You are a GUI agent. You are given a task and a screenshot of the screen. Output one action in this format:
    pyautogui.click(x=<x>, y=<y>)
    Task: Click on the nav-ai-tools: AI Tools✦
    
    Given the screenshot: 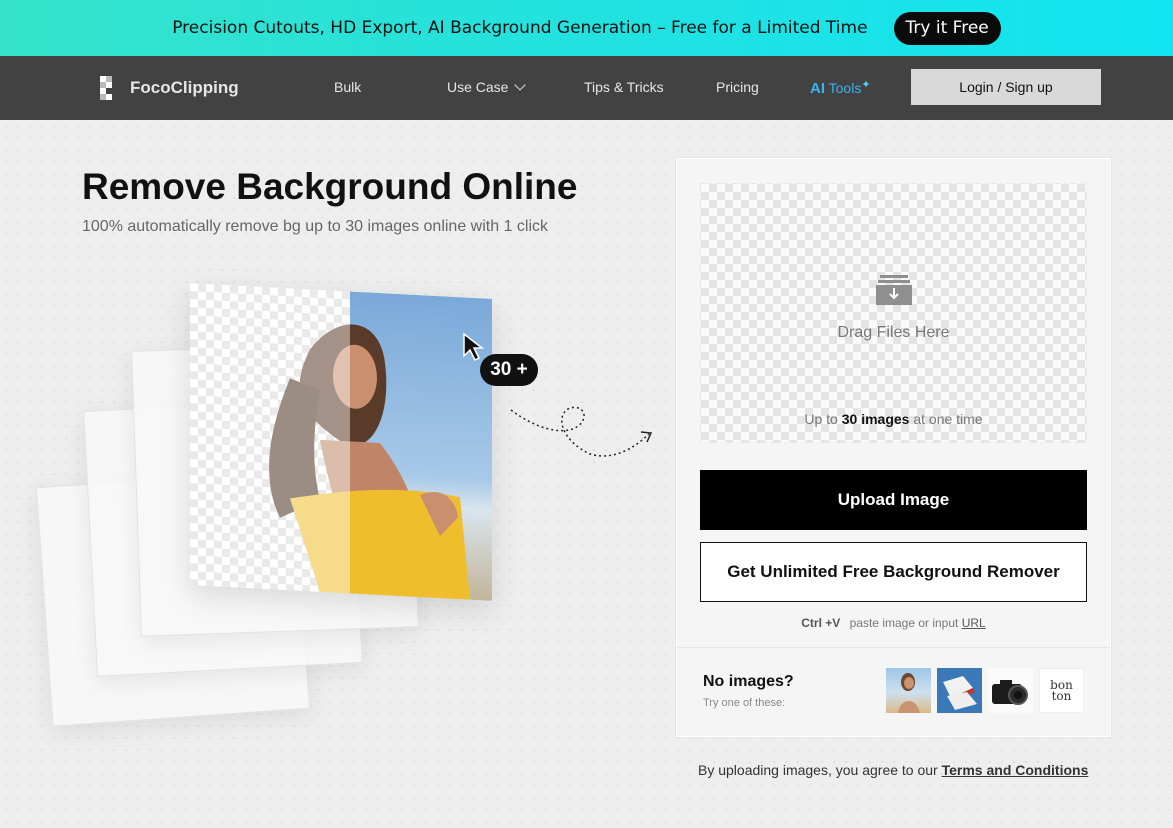 What is the action you would take?
    pyautogui.click(x=840, y=88)
    